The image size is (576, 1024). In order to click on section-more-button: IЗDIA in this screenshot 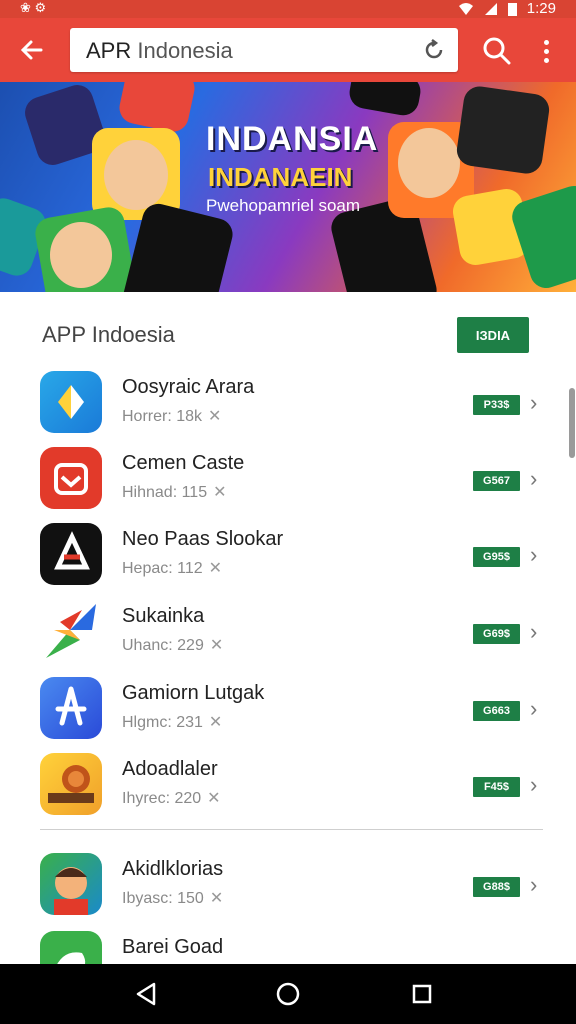, I will do `click(493, 335)`.